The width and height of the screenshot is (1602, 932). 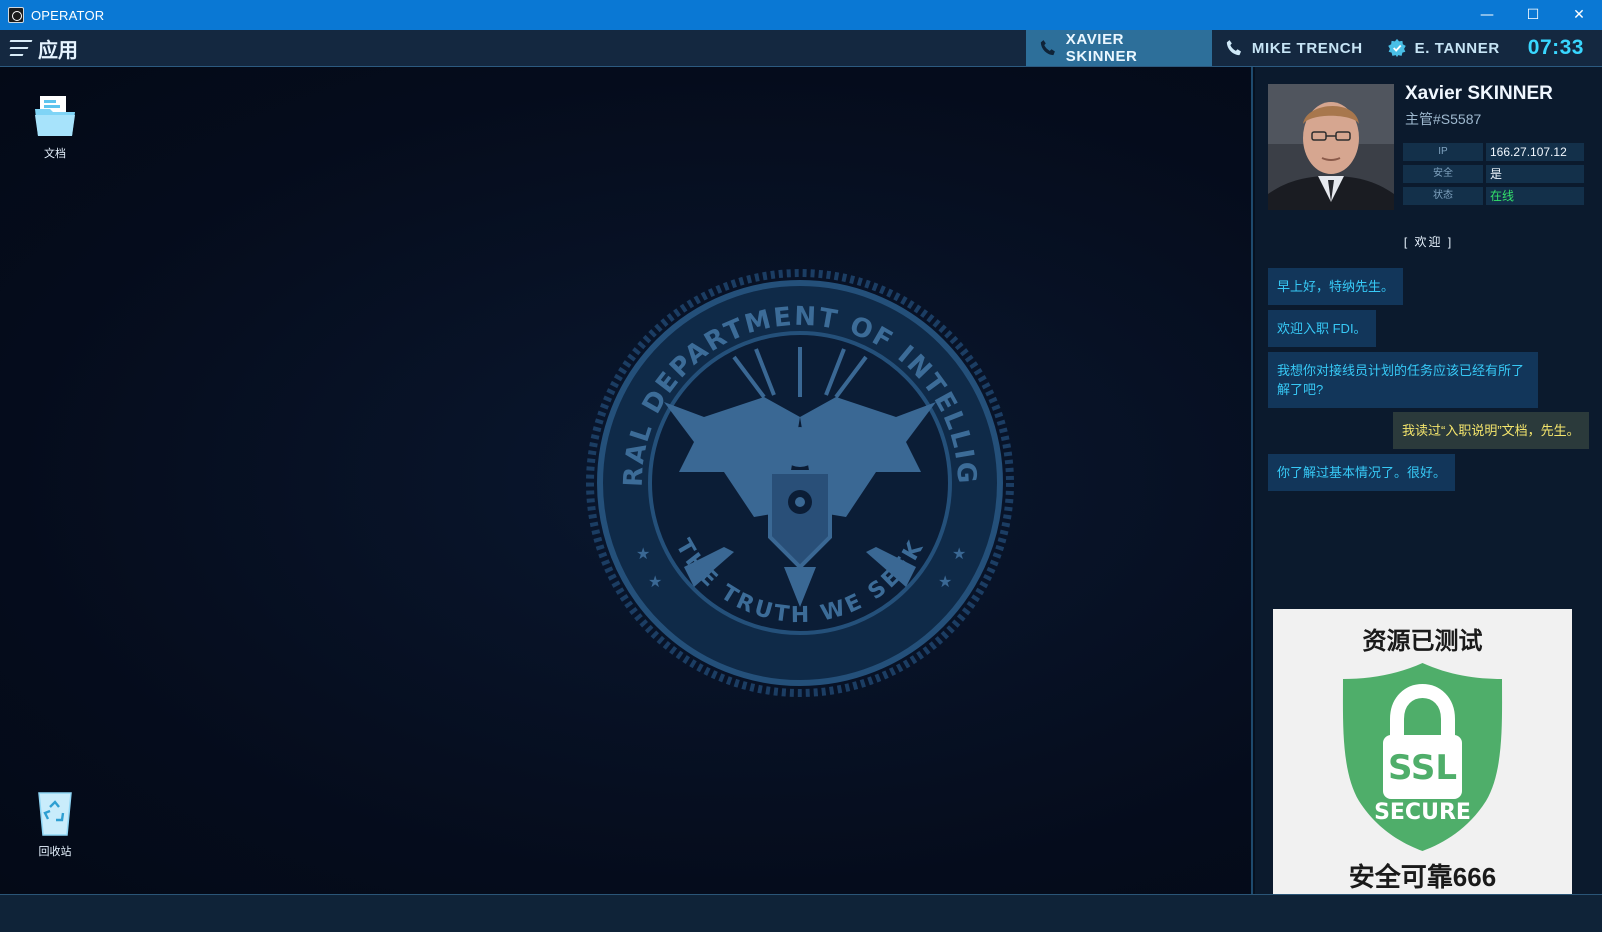 What do you see at coordinates (1362, 472) in the screenshot?
I see `chat-message: 你了解过基本情况了。很好。` at bounding box center [1362, 472].